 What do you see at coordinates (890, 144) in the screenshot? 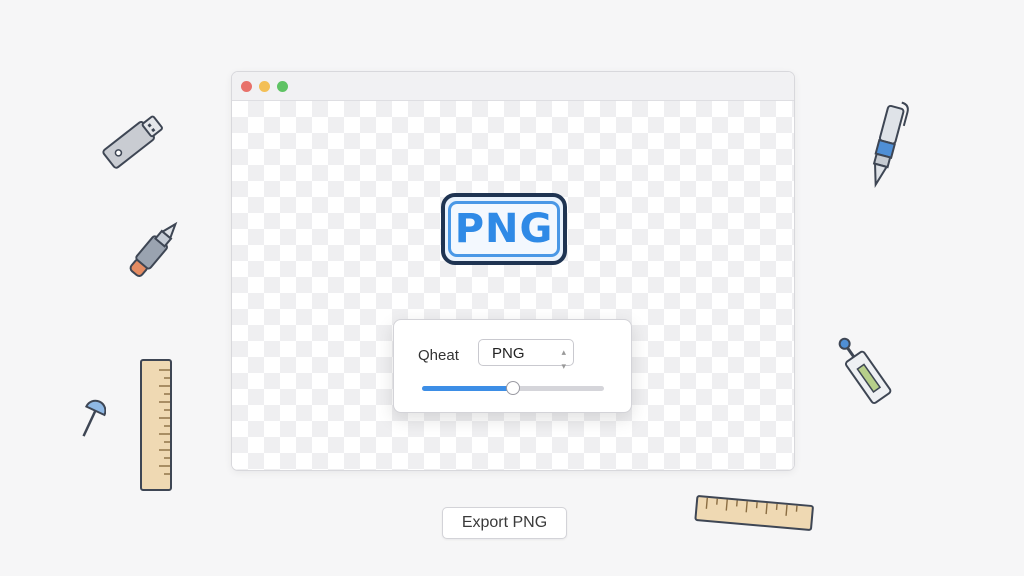
I see `technical-pen-icon` at bounding box center [890, 144].